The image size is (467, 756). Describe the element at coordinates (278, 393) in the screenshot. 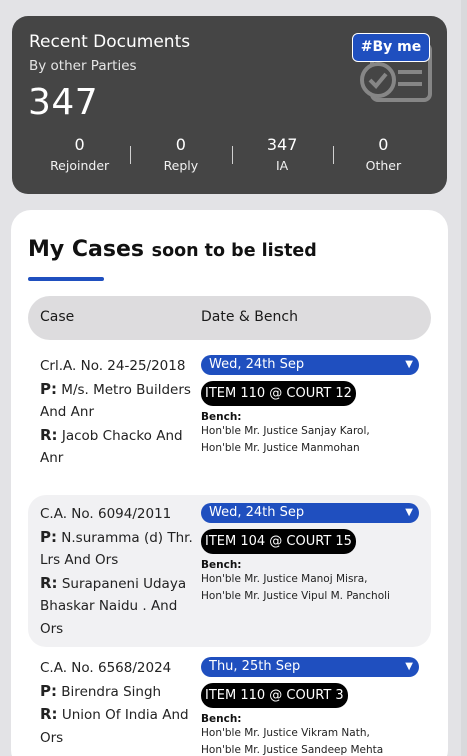

I see `item-court-badge: ITEM 110 @ COURT 12` at that location.